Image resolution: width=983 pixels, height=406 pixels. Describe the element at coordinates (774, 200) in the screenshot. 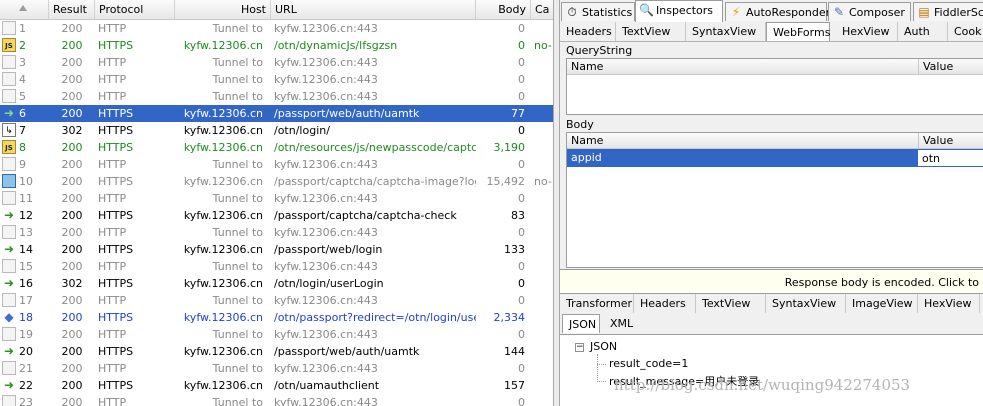

I see `body-grid: Name Value appid otn` at that location.